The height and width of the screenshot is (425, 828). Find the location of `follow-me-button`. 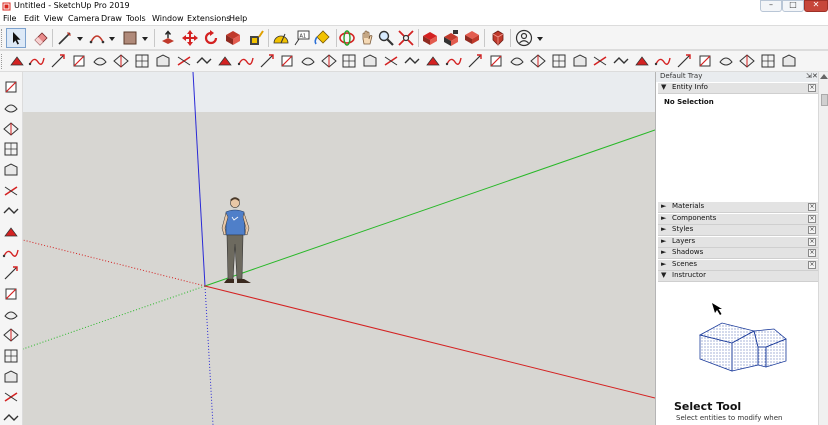

follow-me-button is located at coordinates (11, 149).